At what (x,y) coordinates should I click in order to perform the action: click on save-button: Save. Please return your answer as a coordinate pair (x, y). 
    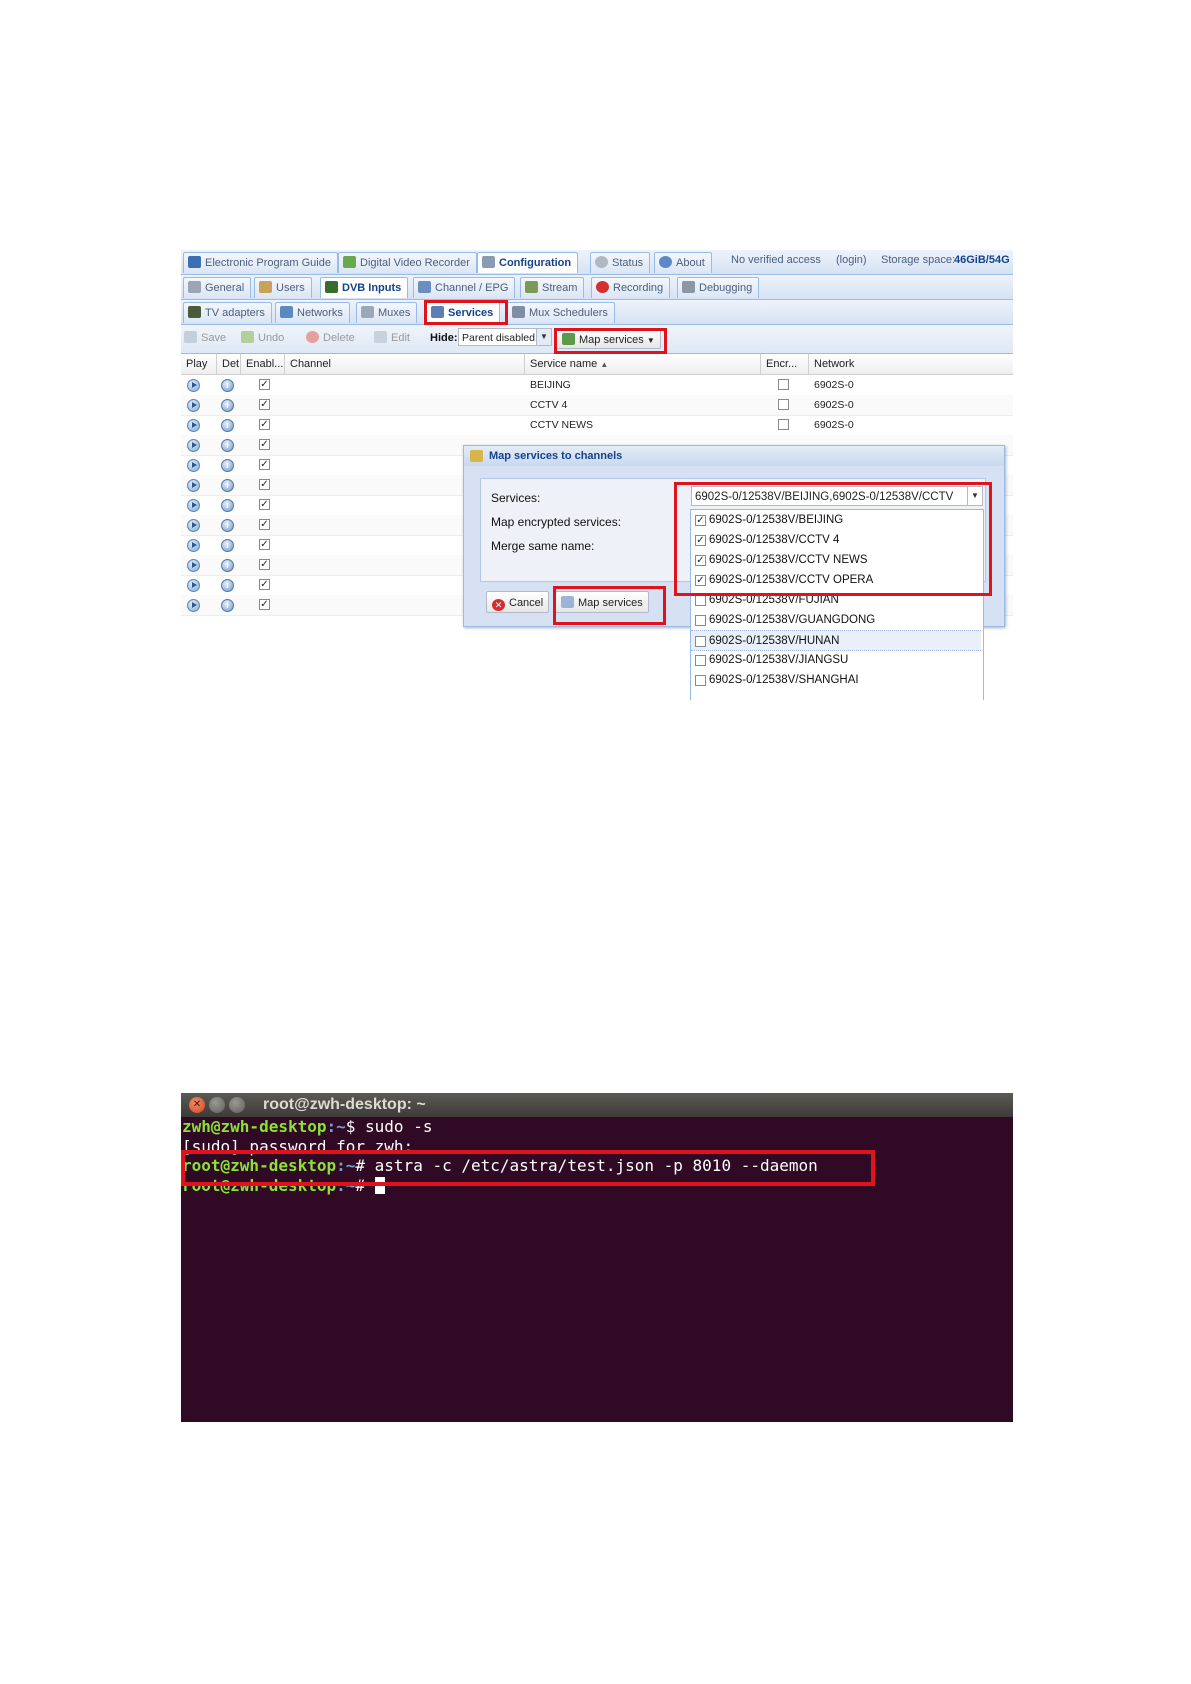
    Looking at the image, I should click on (205, 338).